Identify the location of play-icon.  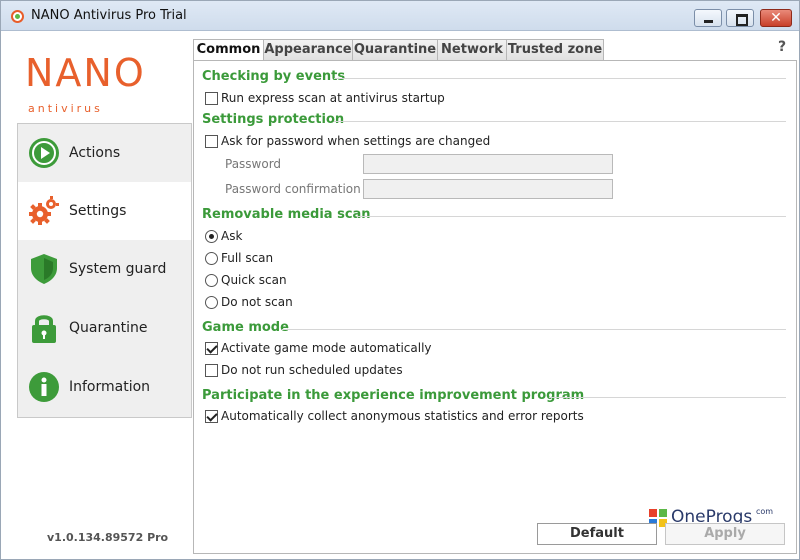
(44, 153).